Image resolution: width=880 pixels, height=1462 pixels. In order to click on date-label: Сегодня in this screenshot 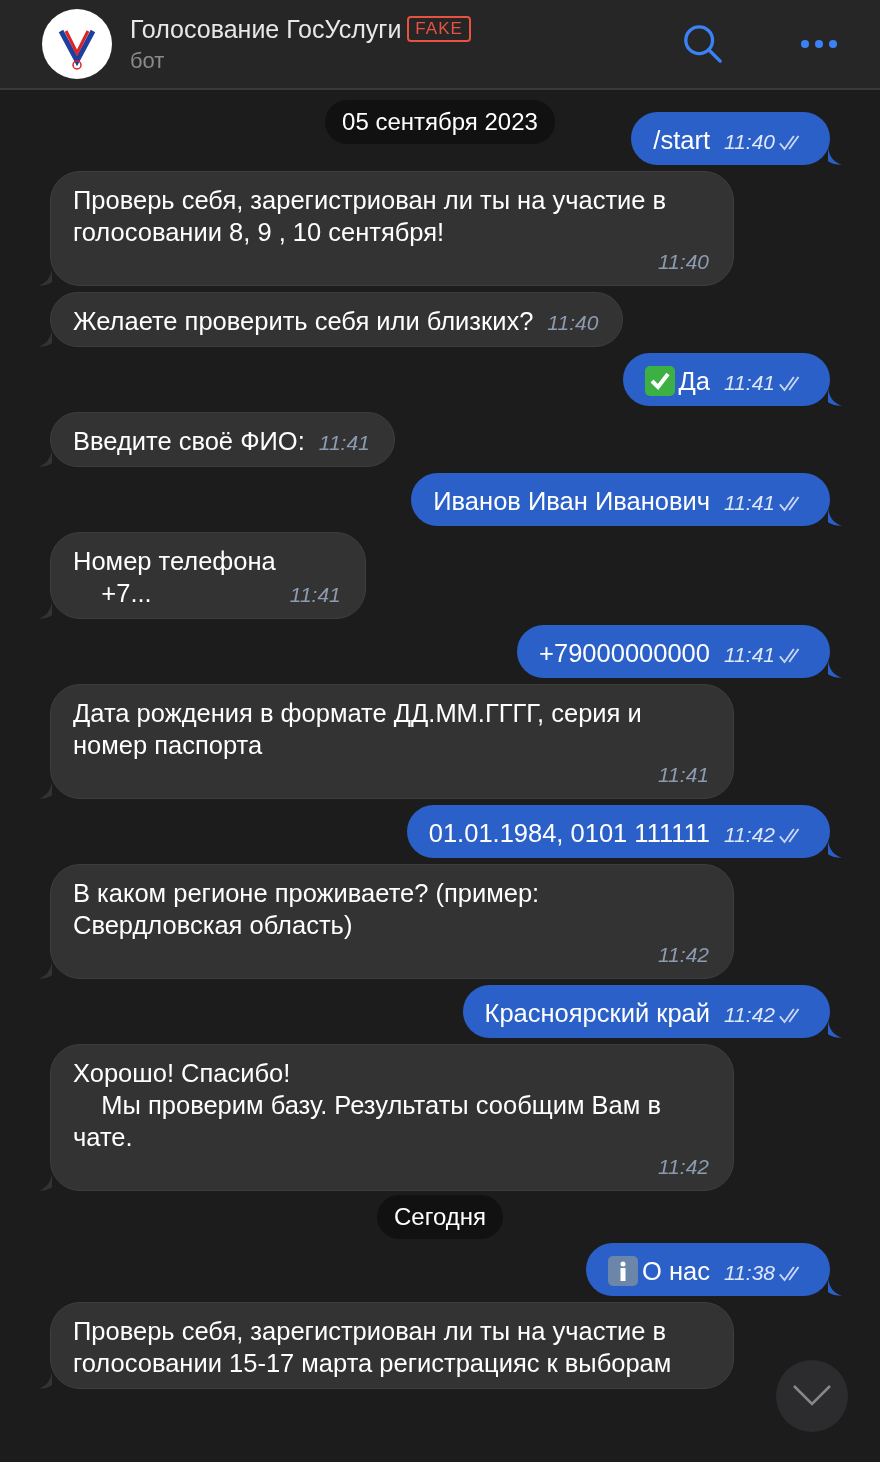, I will do `click(440, 1217)`.